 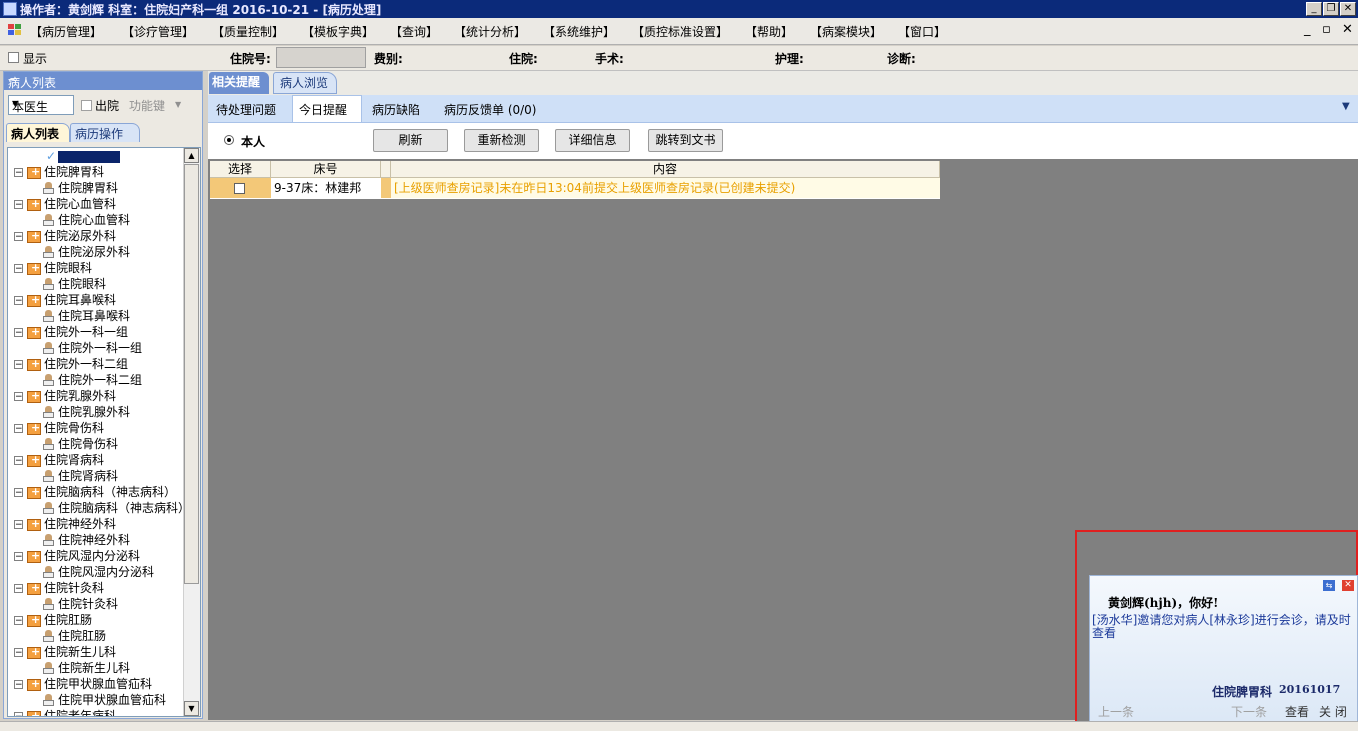 What do you see at coordinates (1333, 711) in the screenshot?
I see `popup-close-link: 关 闭` at bounding box center [1333, 711].